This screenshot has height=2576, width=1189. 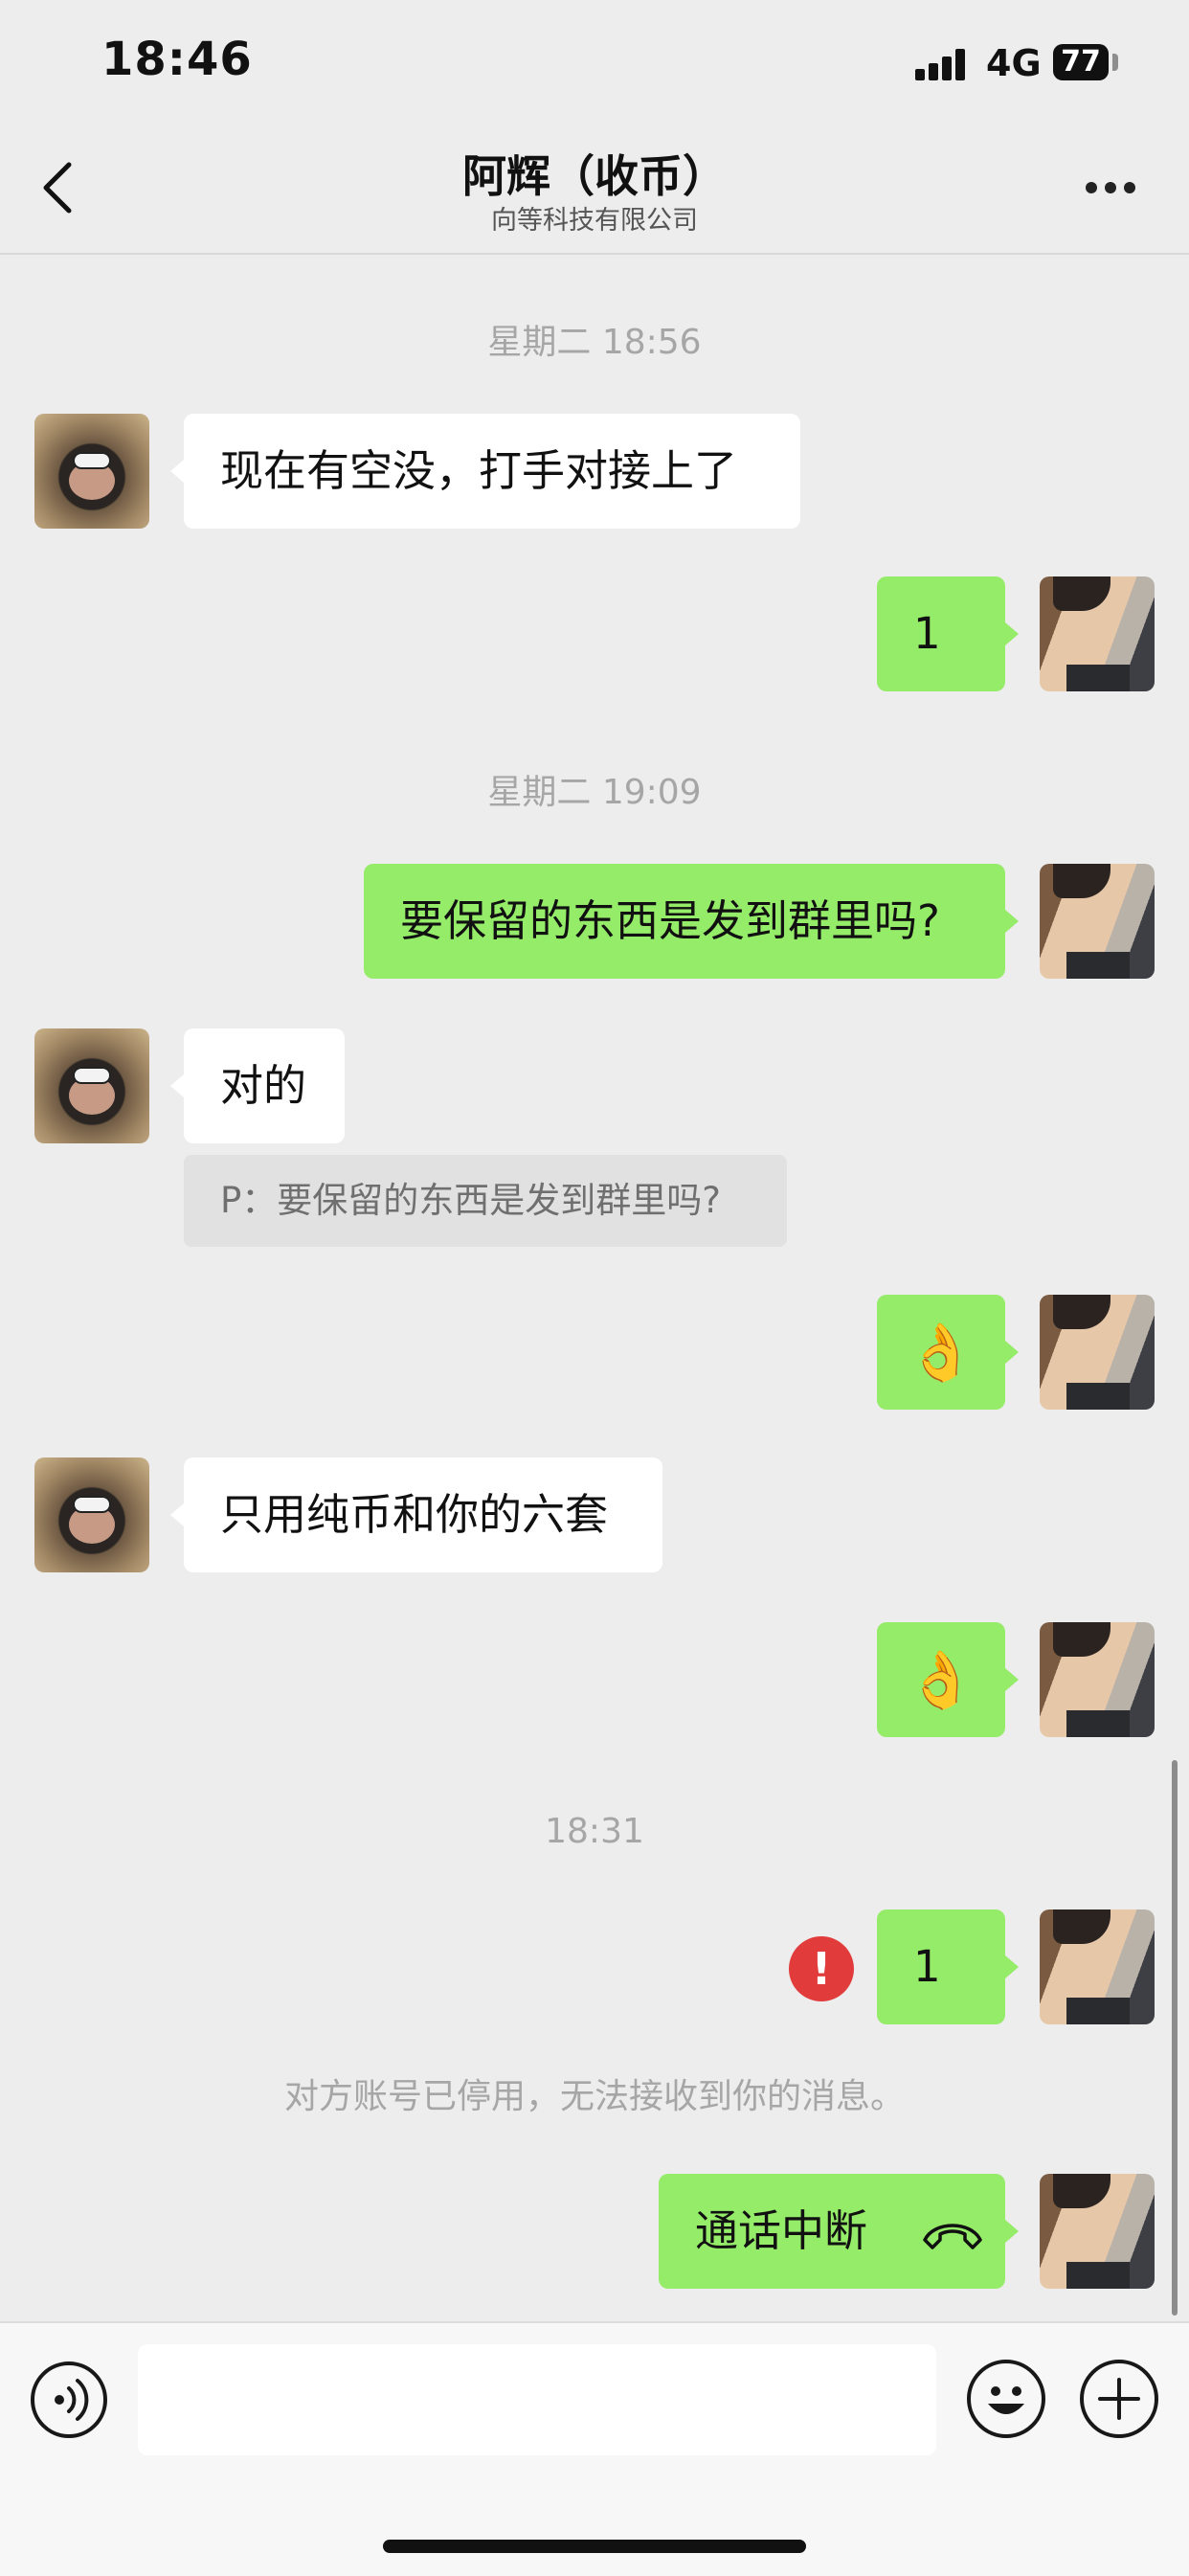 I want to click on call-status-label: 通话中断, so click(x=781, y=2230).